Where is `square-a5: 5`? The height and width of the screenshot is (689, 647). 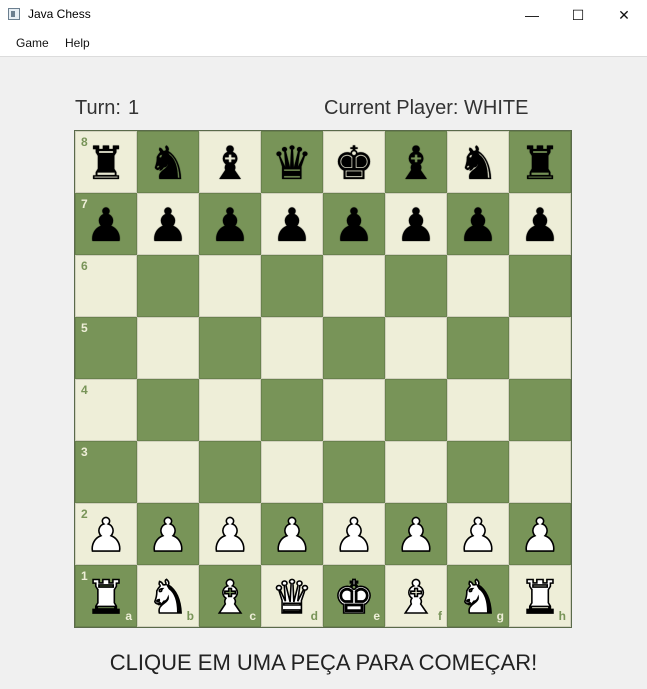
square-a5: 5 is located at coordinates (106, 348).